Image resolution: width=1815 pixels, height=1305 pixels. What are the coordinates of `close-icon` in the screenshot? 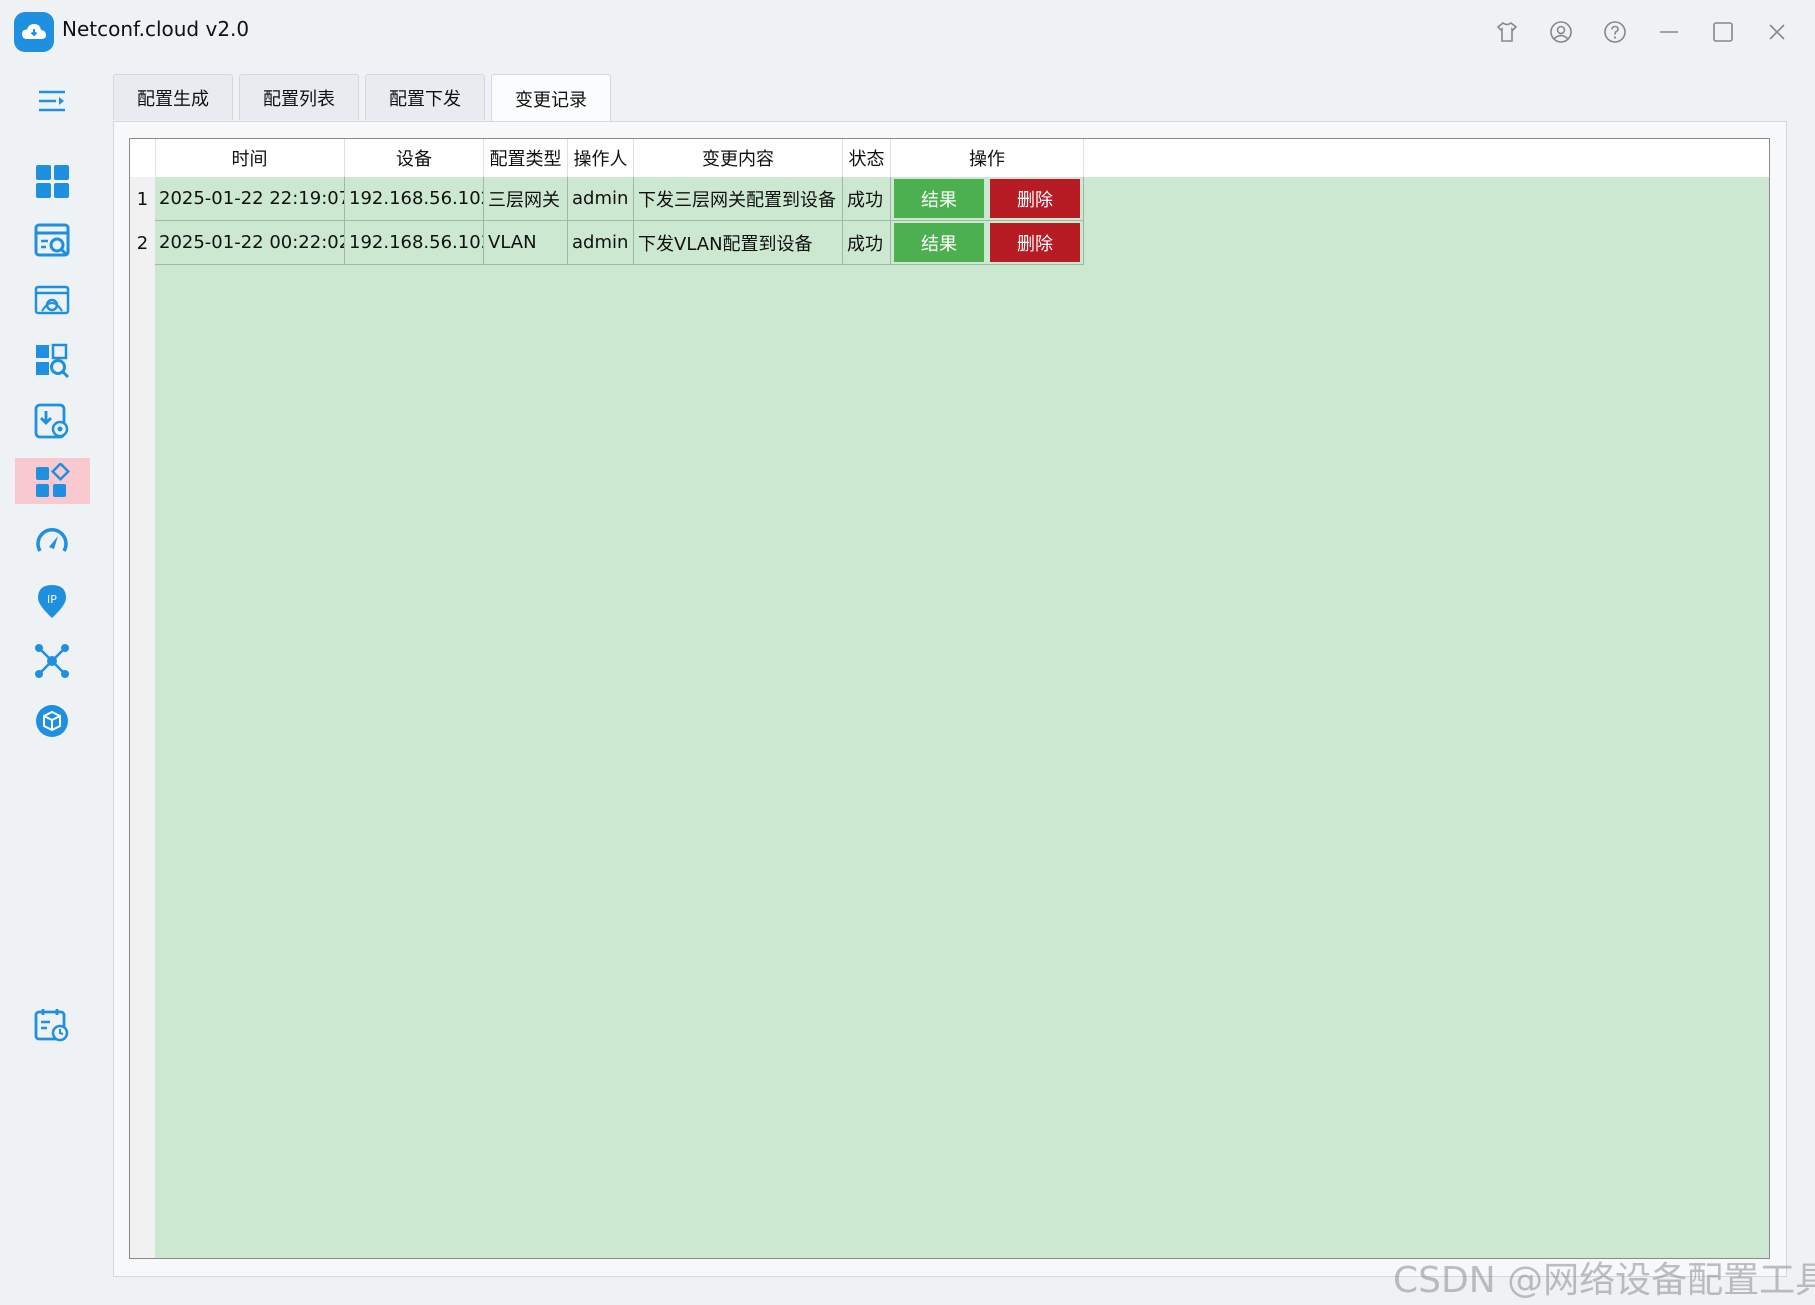 It's located at (1777, 32).